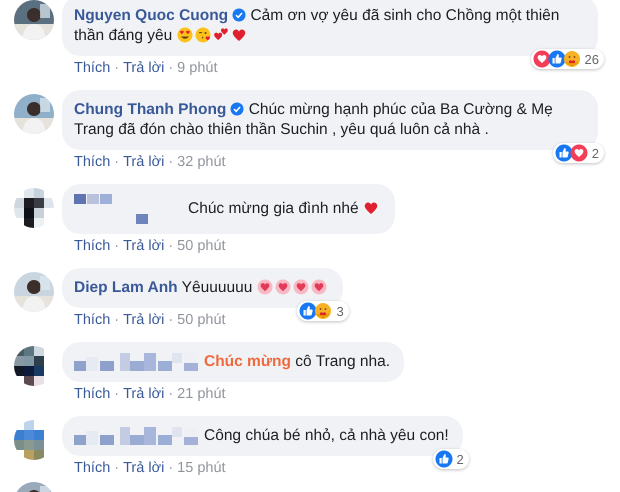  Describe the element at coordinates (314, 120) in the screenshot. I see `comment-text: Chung Thanh Phong Chúc mừng hạnh phúc của Ba Cường & Mẹ Trang đã đón chào thiên thần Suchin , yêu quá luôn cả nhà .` at that location.